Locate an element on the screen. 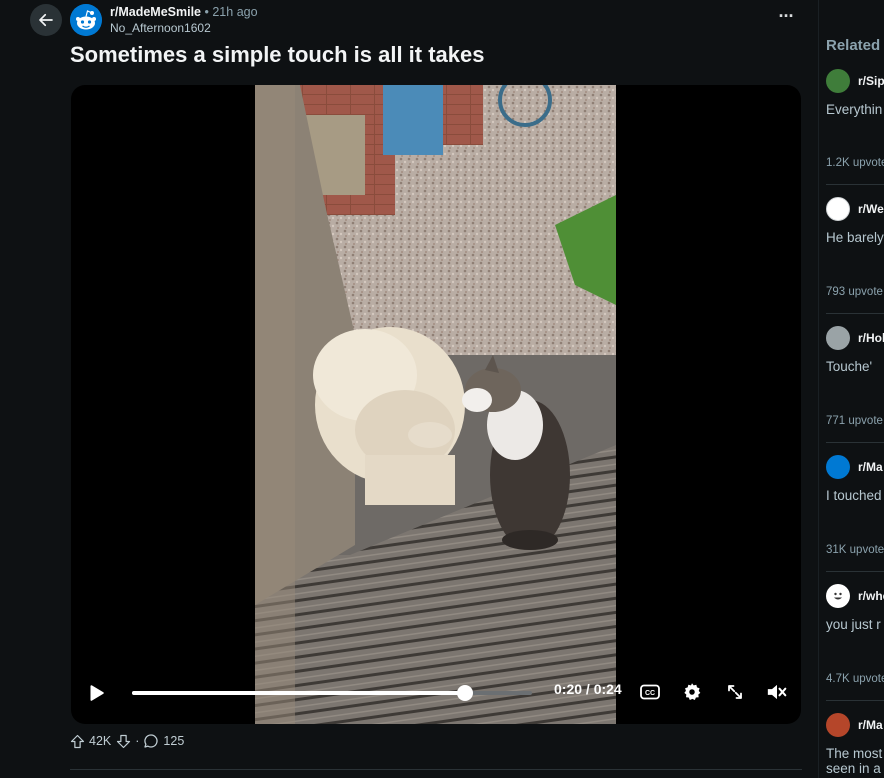 The image size is (884, 778). related-post: r/Ma I touched is located at coordinates (855, 479).